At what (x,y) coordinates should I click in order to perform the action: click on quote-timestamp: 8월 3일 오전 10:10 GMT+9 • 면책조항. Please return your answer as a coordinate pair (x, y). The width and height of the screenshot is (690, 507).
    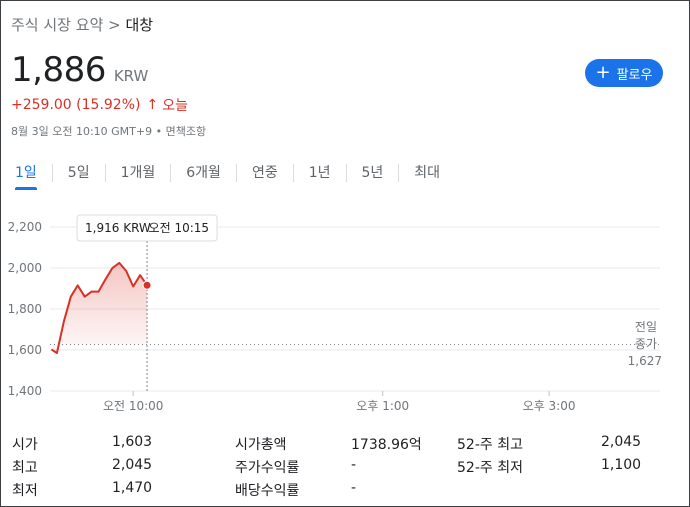
    Looking at the image, I should click on (109, 131).